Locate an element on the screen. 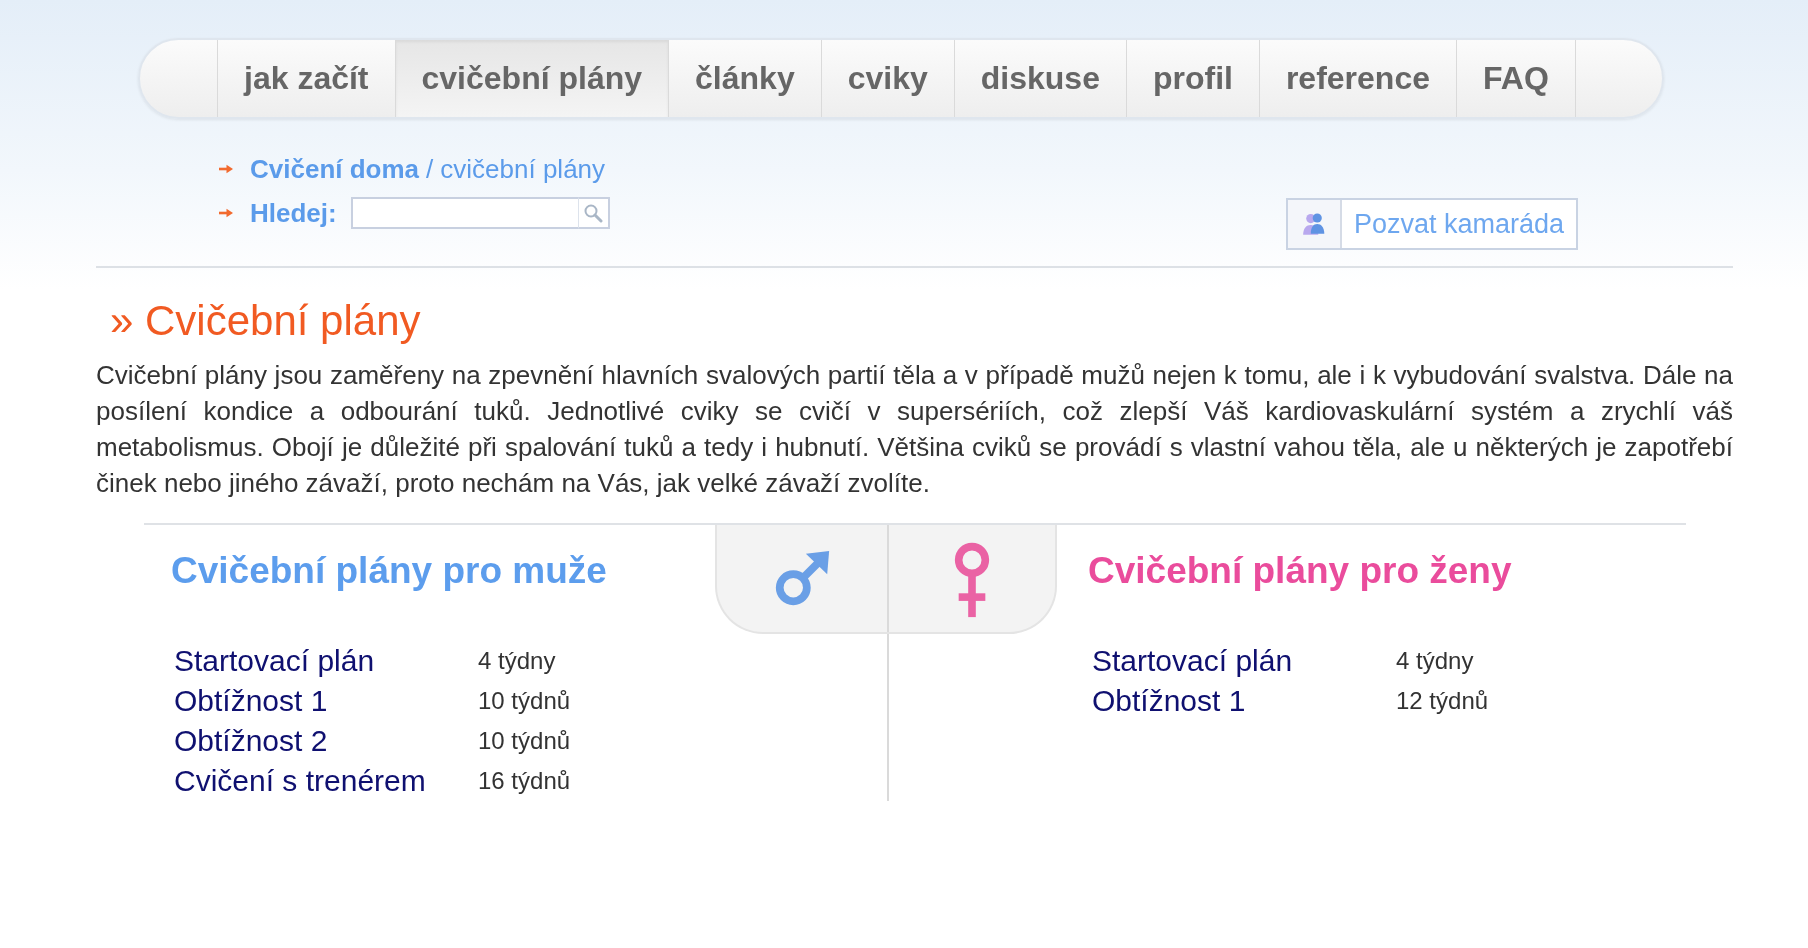 The width and height of the screenshot is (1808, 948). search-label: Hledej: is located at coordinates (293, 213).